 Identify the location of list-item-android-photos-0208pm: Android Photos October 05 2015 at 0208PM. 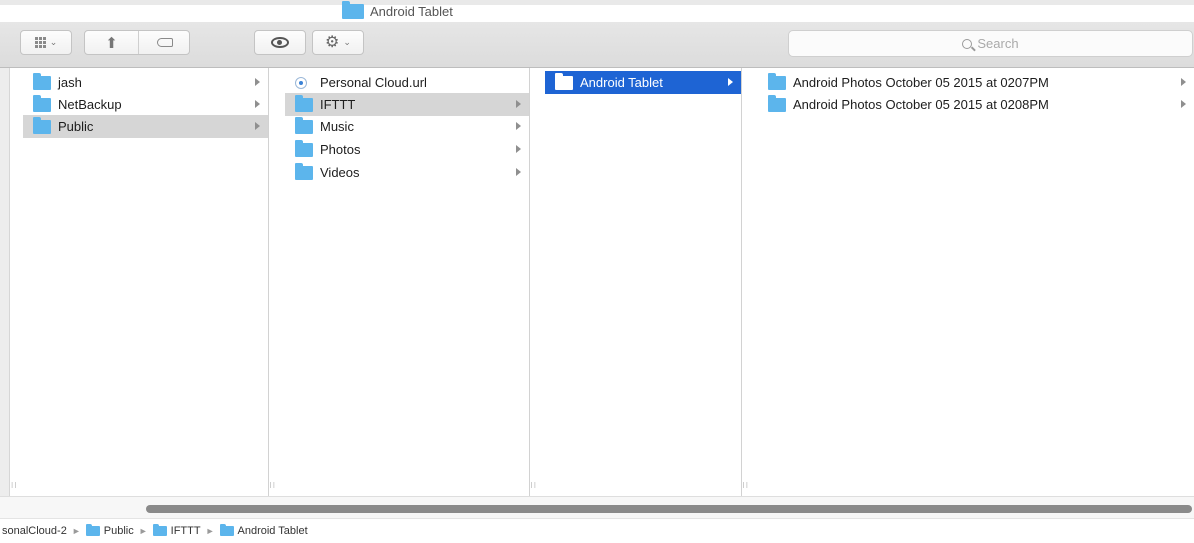
(976, 104).